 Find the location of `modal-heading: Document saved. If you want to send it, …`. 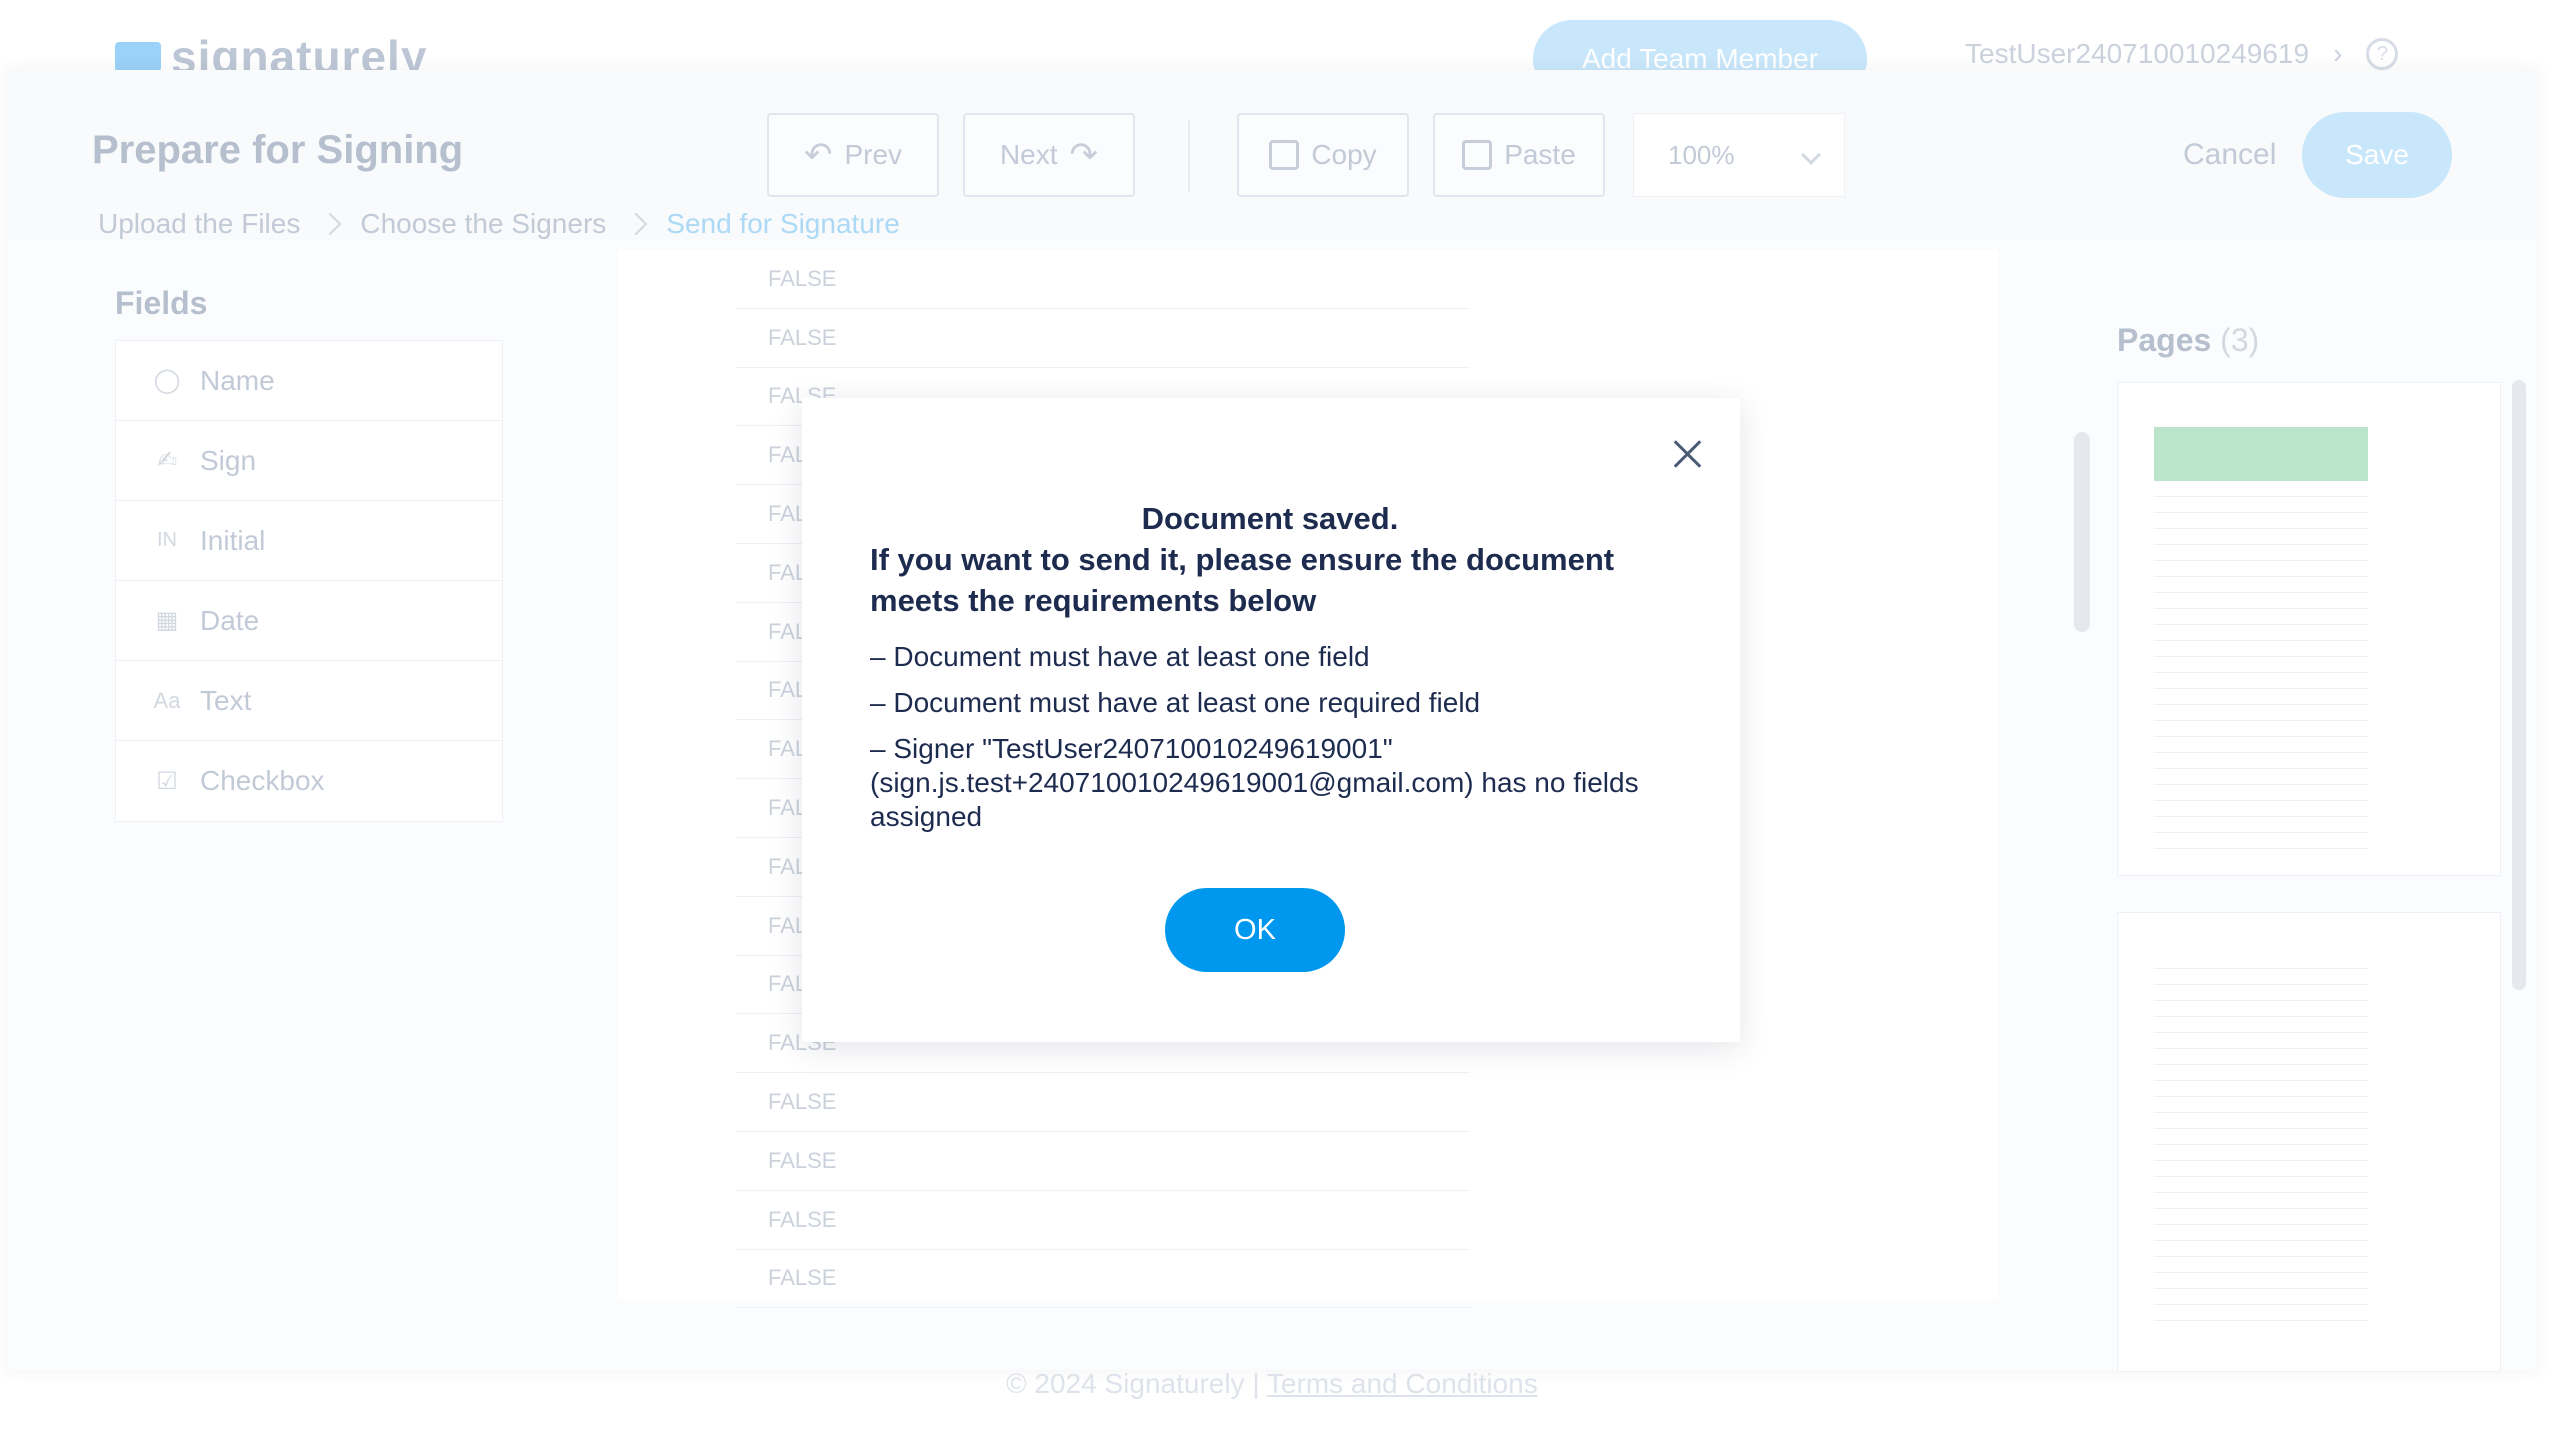

modal-heading: Document saved. If you want to send it, … is located at coordinates (1270, 559).